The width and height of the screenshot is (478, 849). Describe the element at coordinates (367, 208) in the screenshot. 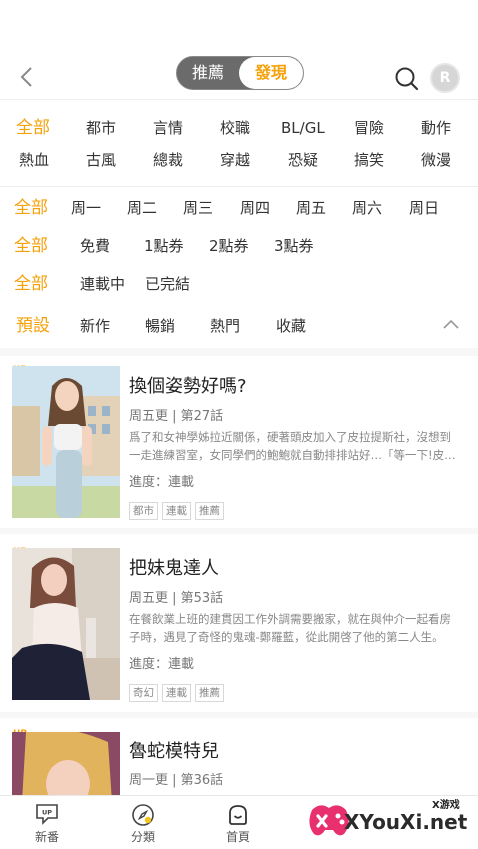

I see `filter-day-sat: 周六` at that location.